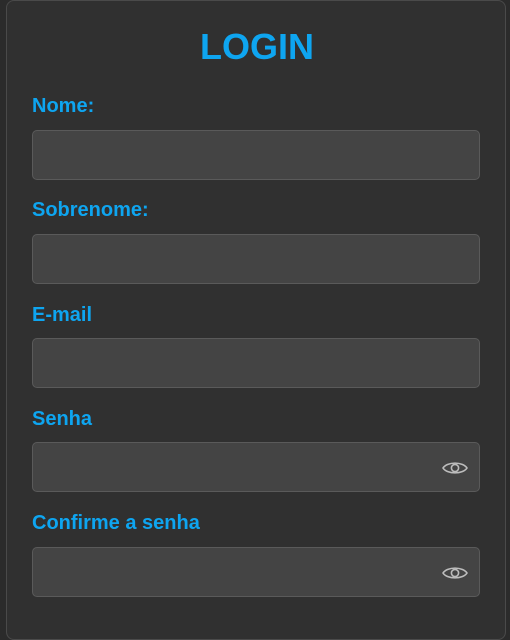 Image resolution: width=510 pixels, height=640 pixels. What do you see at coordinates (90, 210) in the screenshot?
I see `last-name-label: Sobrenome:` at bounding box center [90, 210].